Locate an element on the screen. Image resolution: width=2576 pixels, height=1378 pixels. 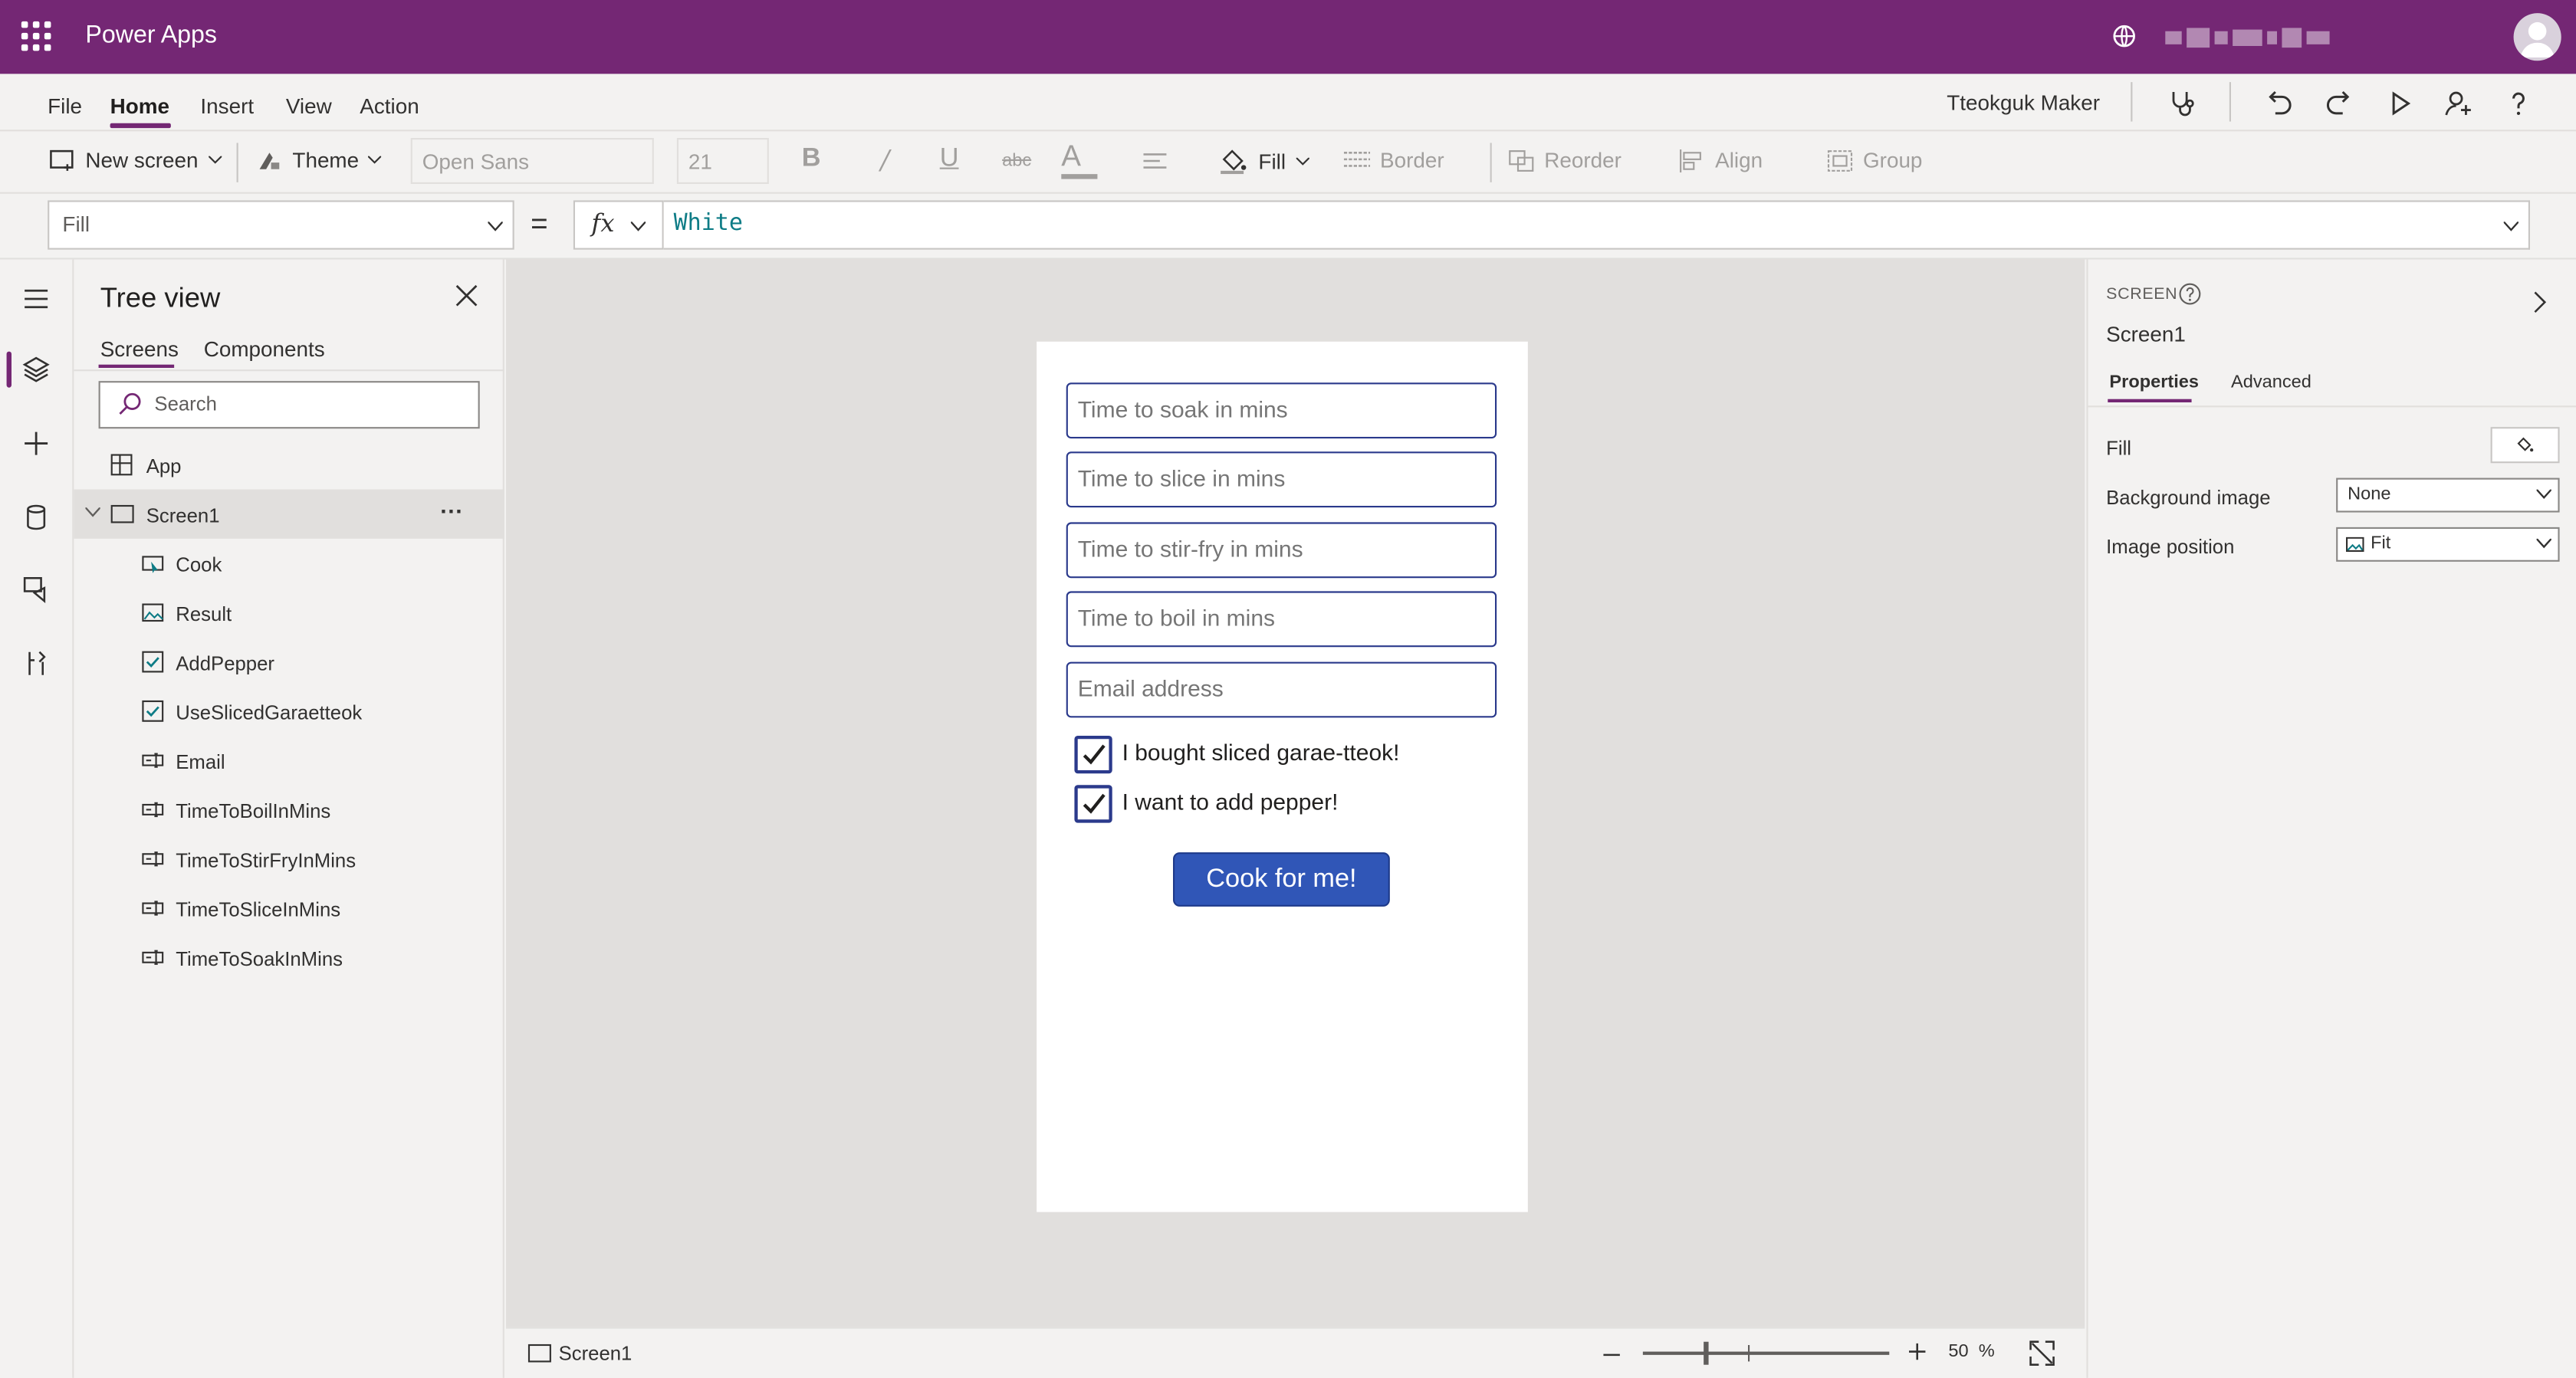
menu-view: View is located at coordinates (309, 106).